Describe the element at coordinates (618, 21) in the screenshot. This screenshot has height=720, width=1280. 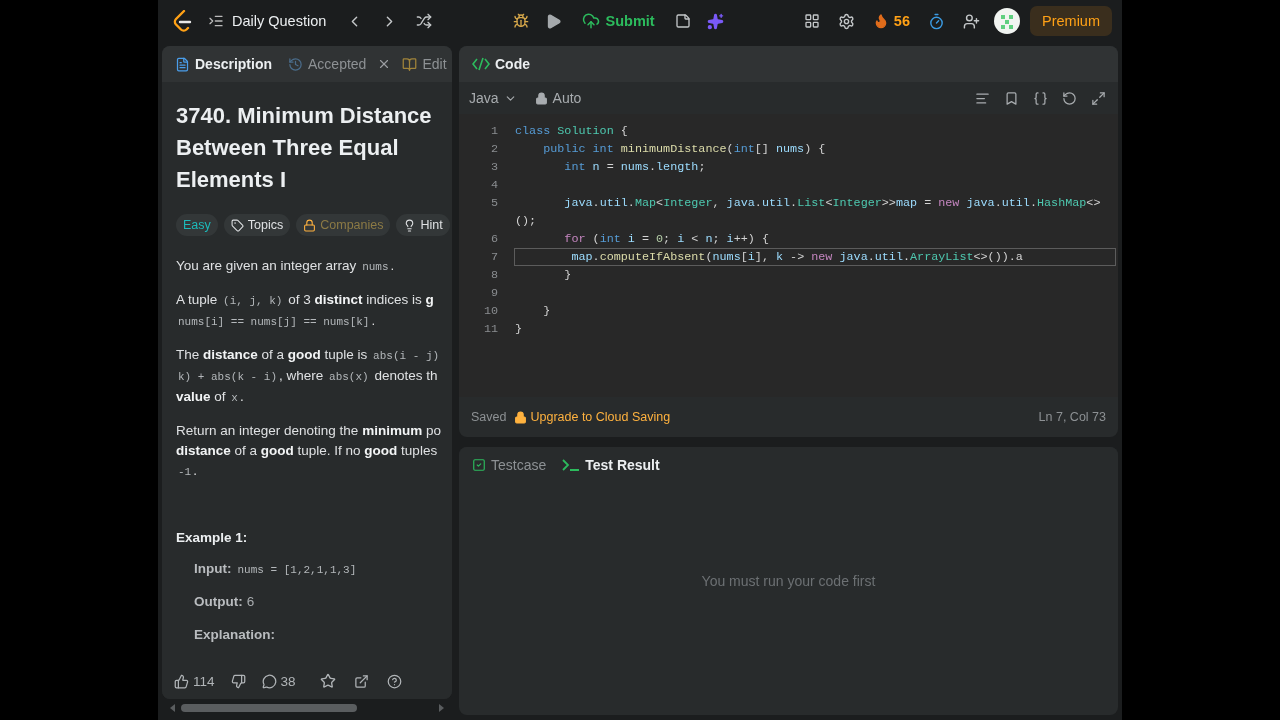
I see `submit-button: Submit` at that location.